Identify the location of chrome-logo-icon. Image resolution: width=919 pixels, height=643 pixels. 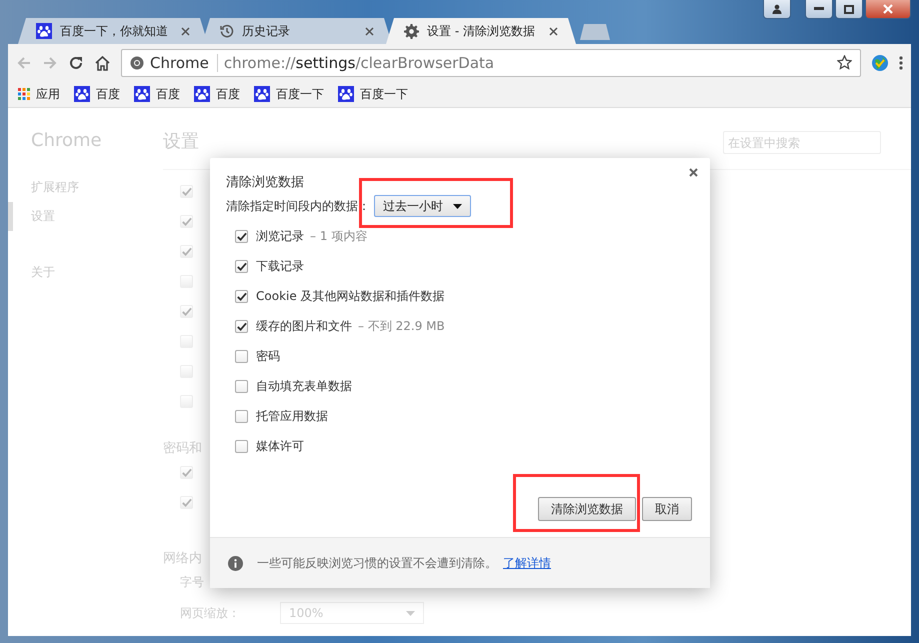
(137, 63).